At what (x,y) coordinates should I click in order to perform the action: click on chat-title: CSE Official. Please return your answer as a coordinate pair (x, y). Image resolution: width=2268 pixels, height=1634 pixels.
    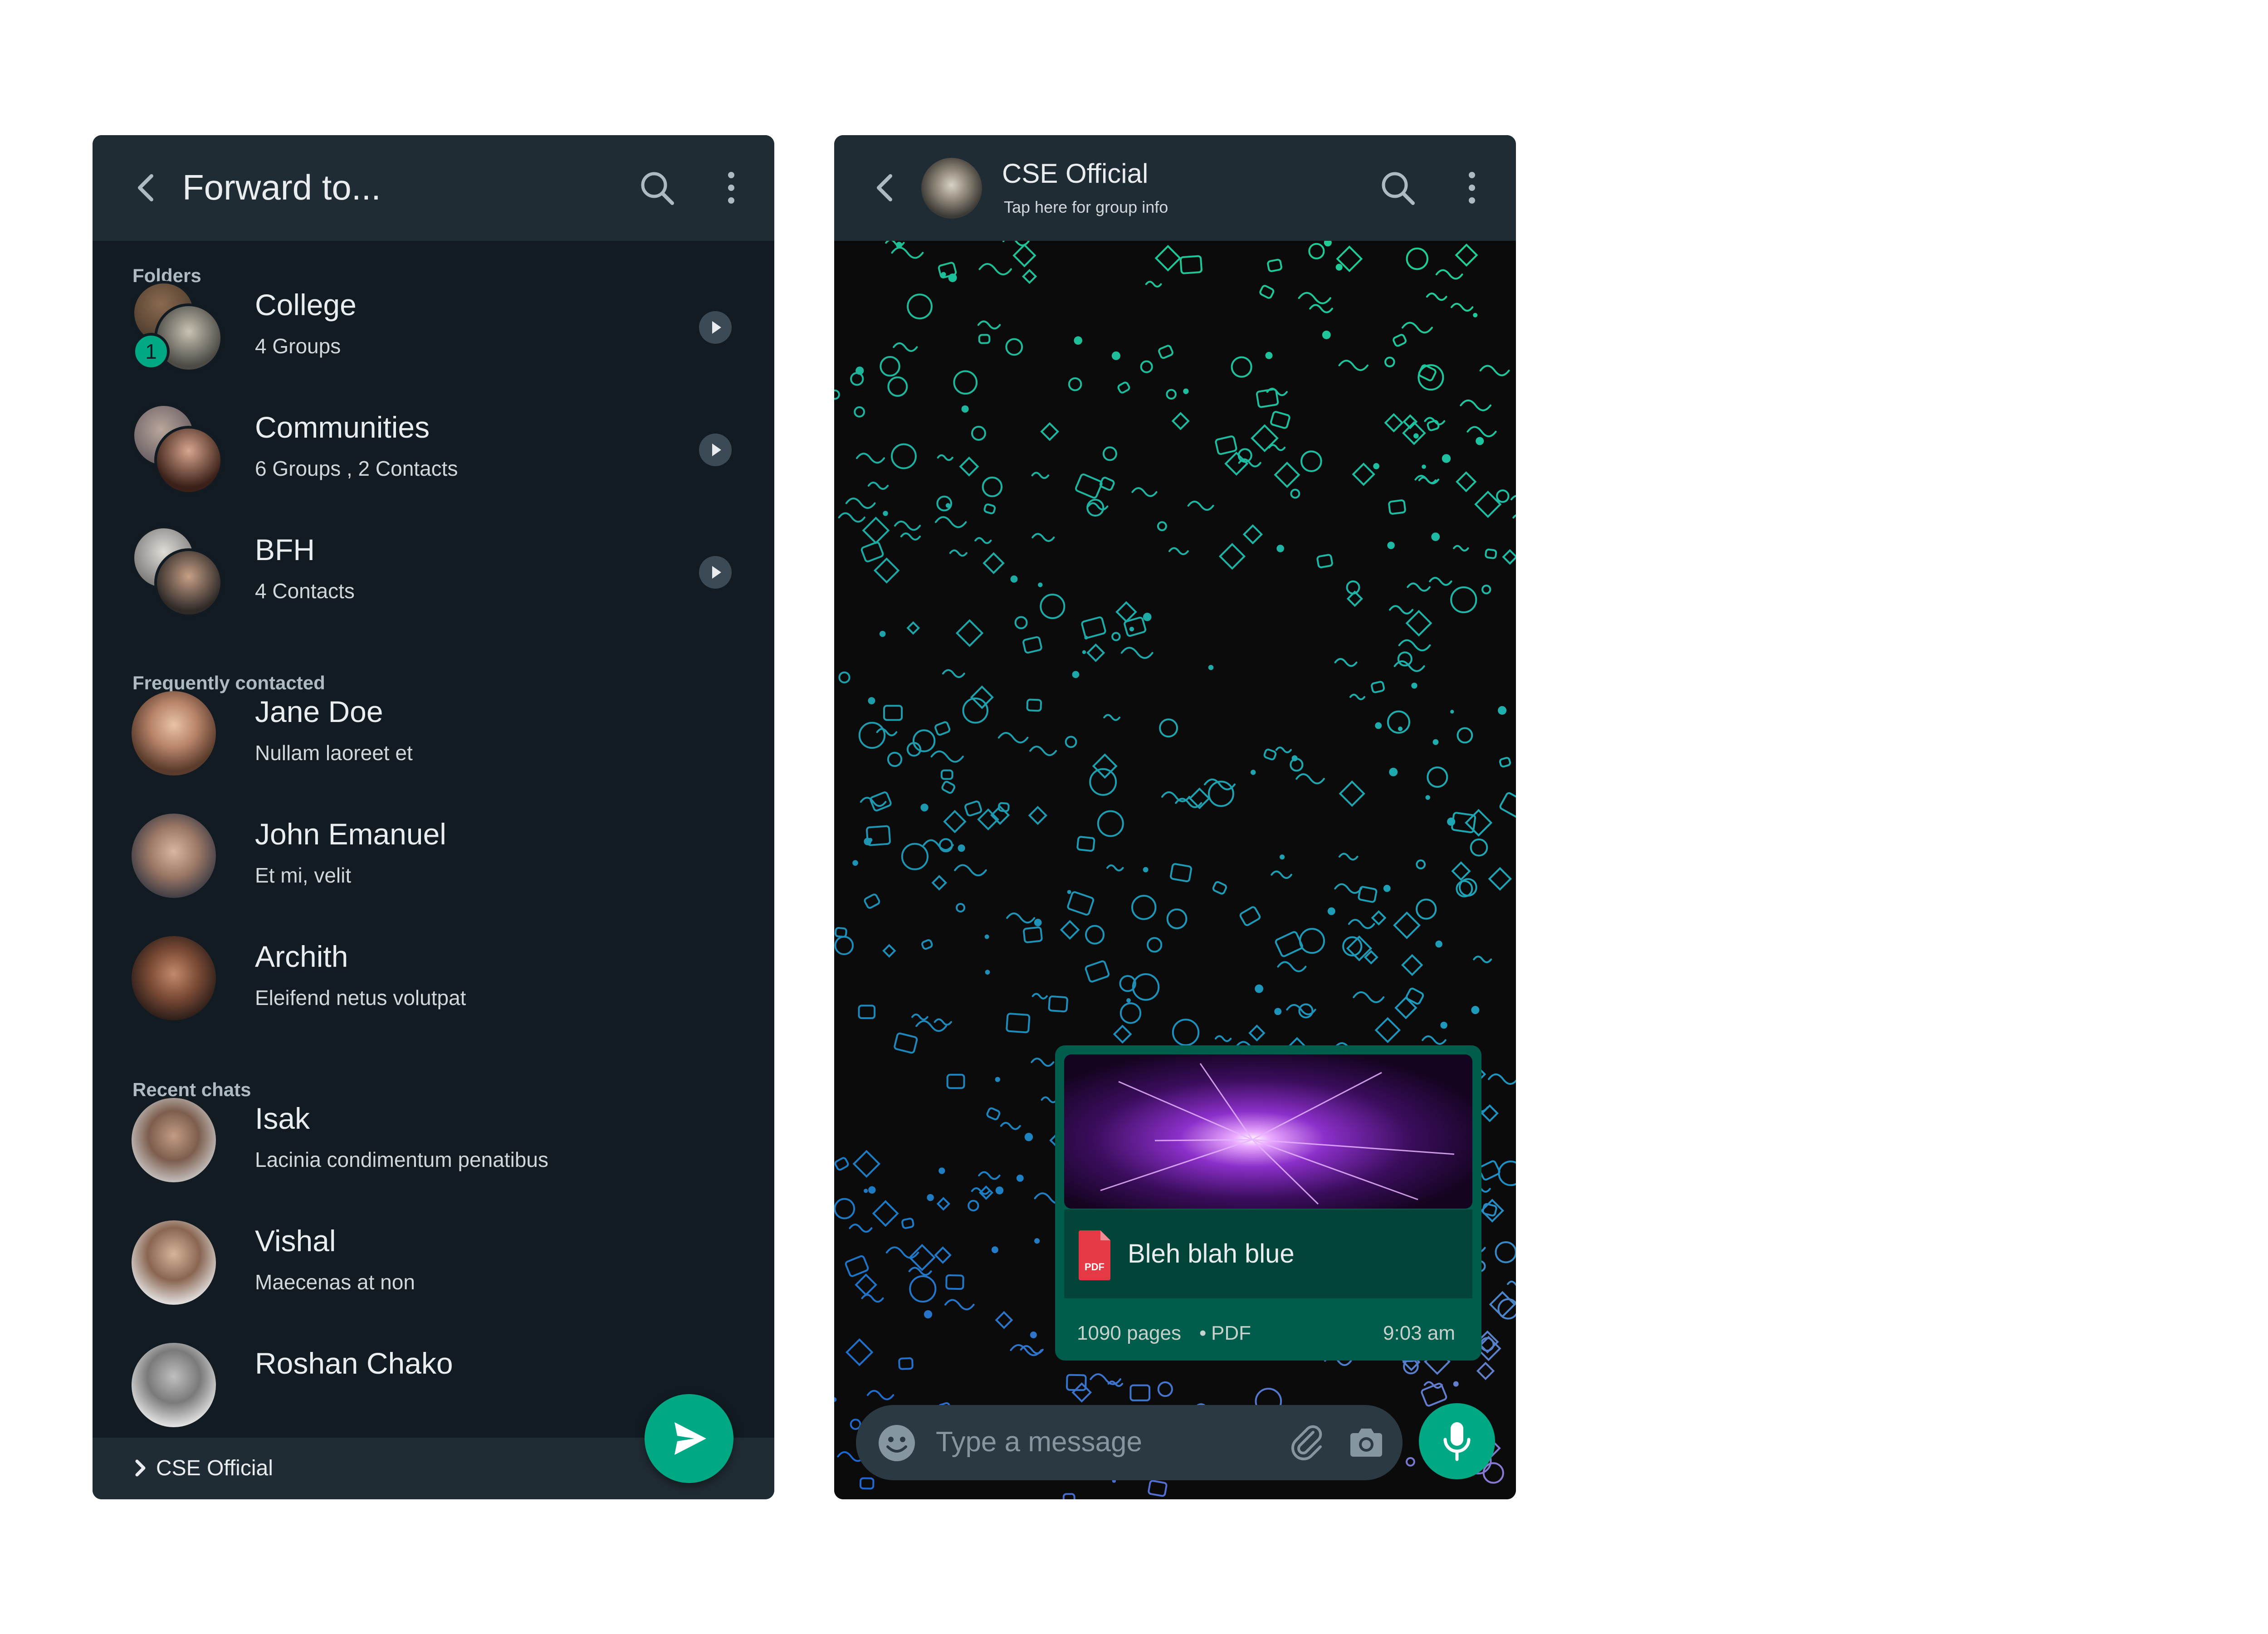
    Looking at the image, I should click on (1076, 173).